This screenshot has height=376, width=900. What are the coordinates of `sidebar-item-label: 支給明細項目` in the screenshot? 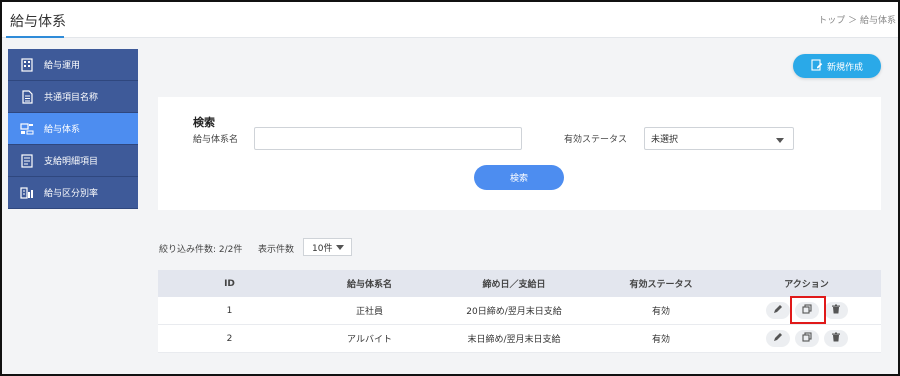 It's located at (71, 162).